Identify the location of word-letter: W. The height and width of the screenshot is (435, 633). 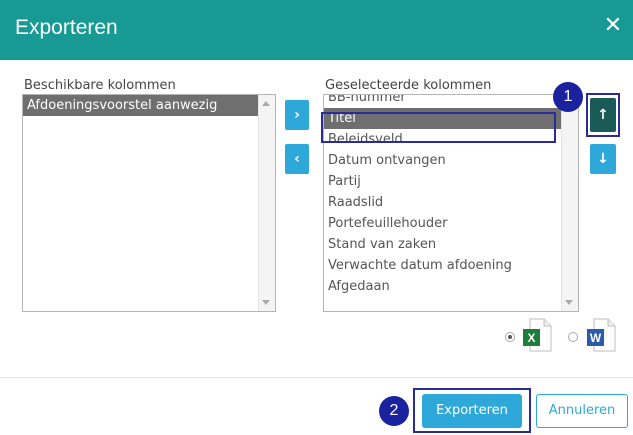
(595, 338).